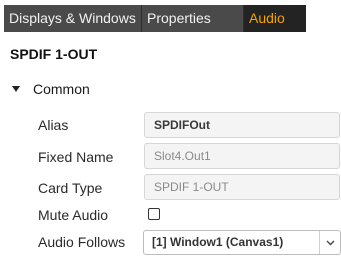 The height and width of the screenshot is (258, 341). I want to click on tab-bar: Displays & Windows Properties Audio, so click(170, 17).